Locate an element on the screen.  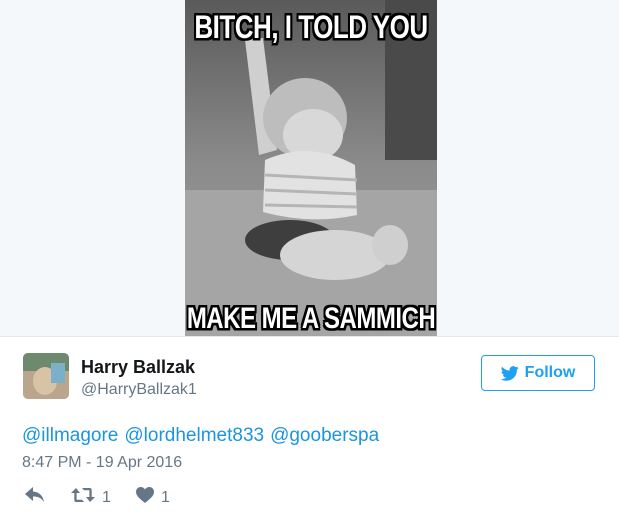
reply-button is located at coordinates (35, 497).